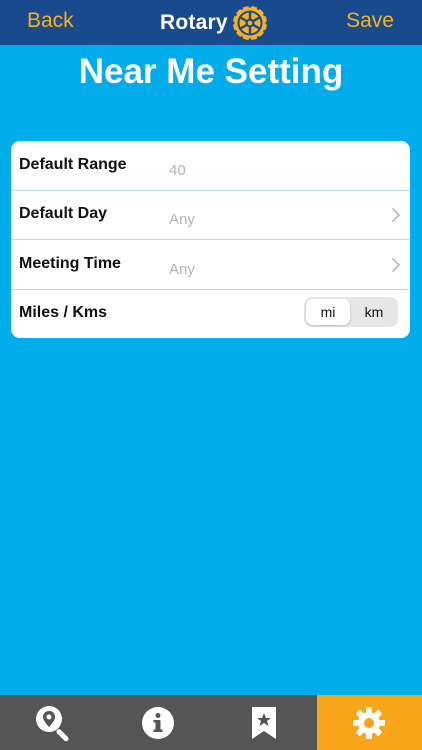 The height and width of the screenshot is (750, 422). What do you see at coordinates (249, 23) in the screenshot?
I see `rotary-wheel-icon` at bounding box center [249, 23].